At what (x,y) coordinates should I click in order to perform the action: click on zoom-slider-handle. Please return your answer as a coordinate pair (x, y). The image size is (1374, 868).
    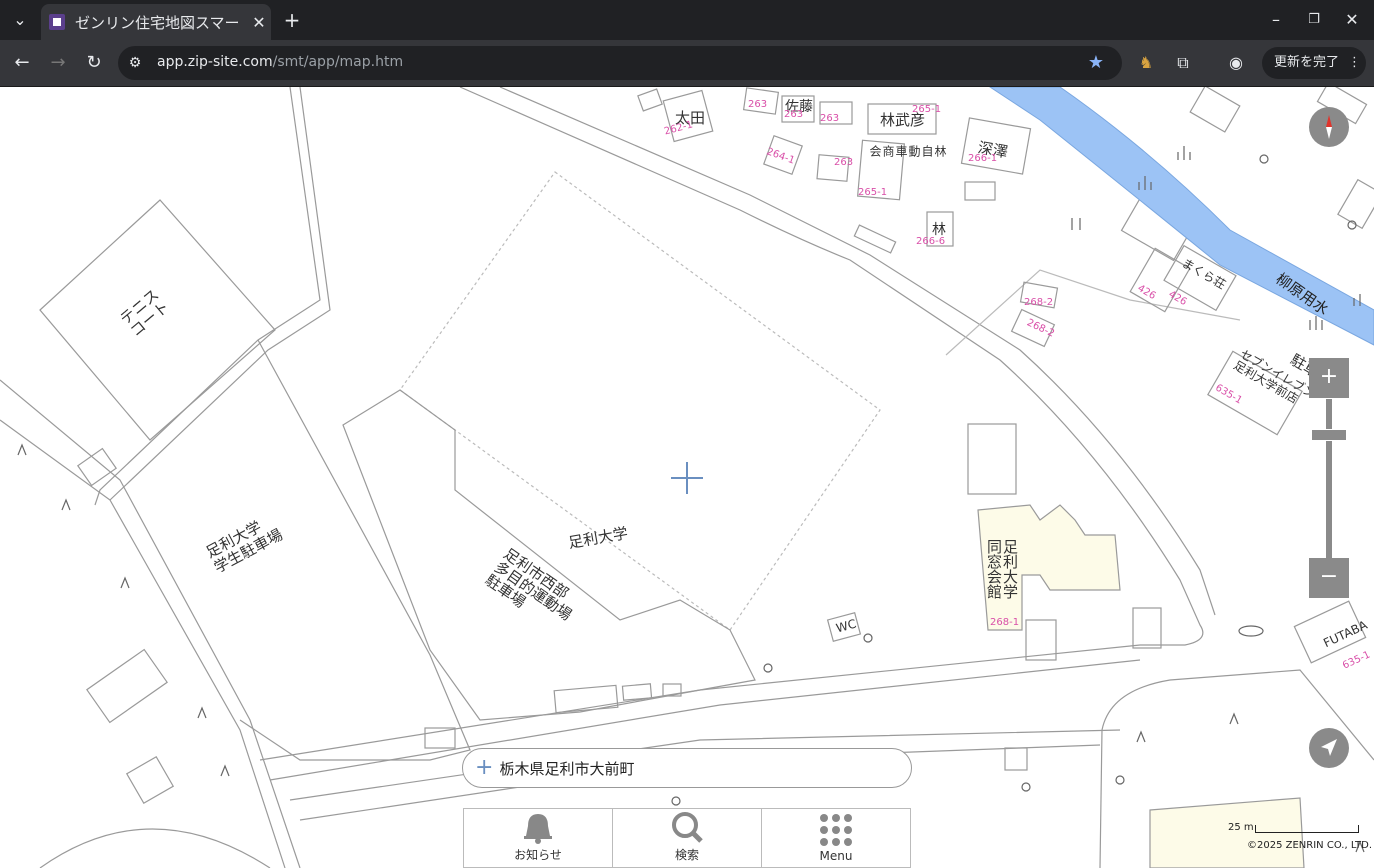
    Looking at the image, I should click on (1329, 435).